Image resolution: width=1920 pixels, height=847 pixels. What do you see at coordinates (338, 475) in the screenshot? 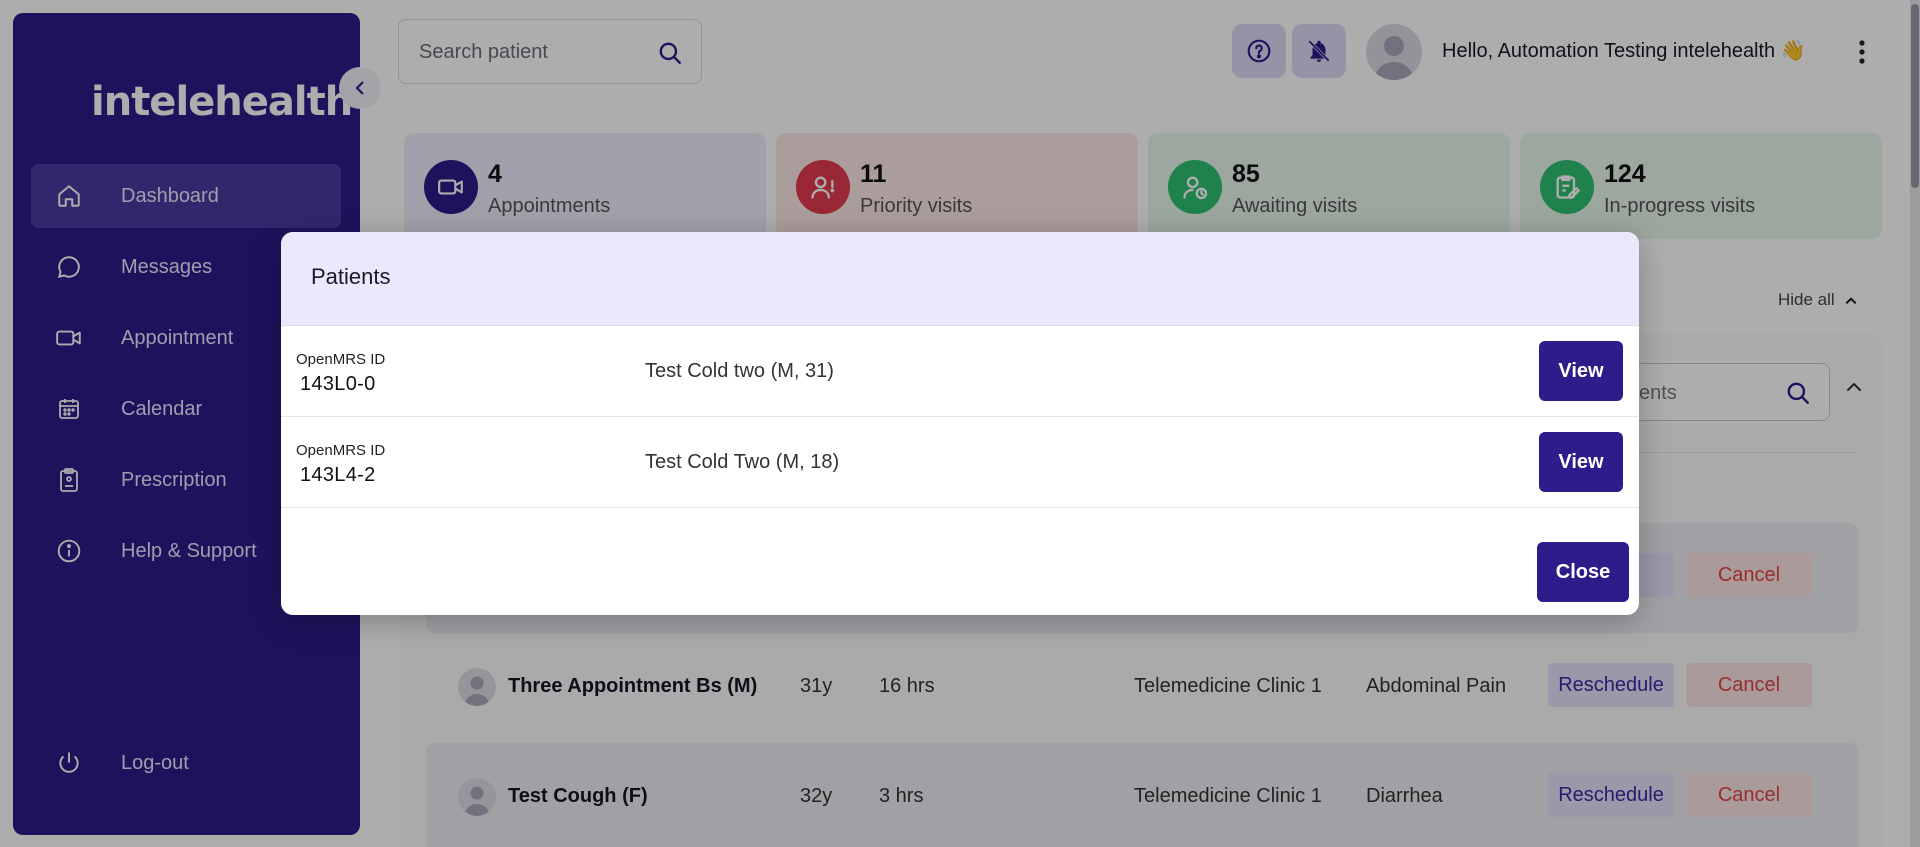
I see `openmrs-id-value: 143L4-2` at bounding box center [338, 475].